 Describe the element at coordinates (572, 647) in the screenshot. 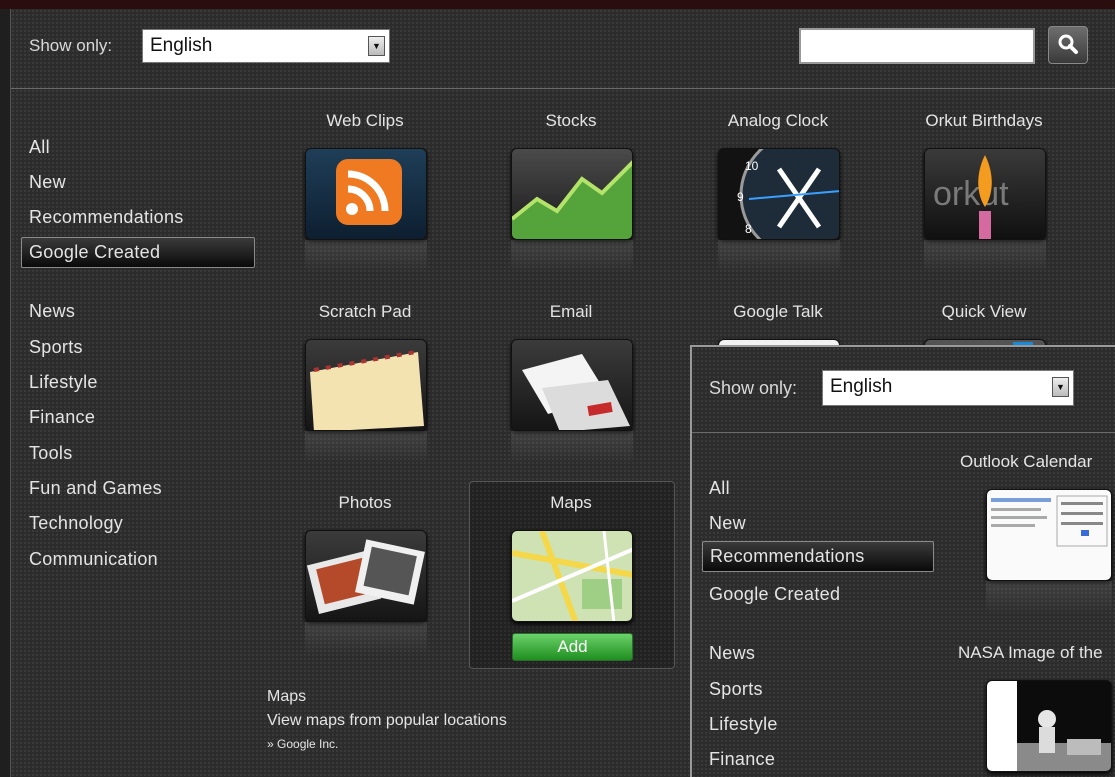

I see `add-button: Add` at that location.